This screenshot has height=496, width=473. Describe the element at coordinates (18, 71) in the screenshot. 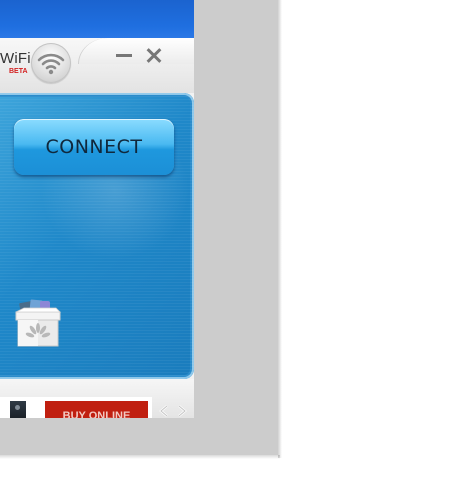

I see `beta-badge: BETA` at that location.